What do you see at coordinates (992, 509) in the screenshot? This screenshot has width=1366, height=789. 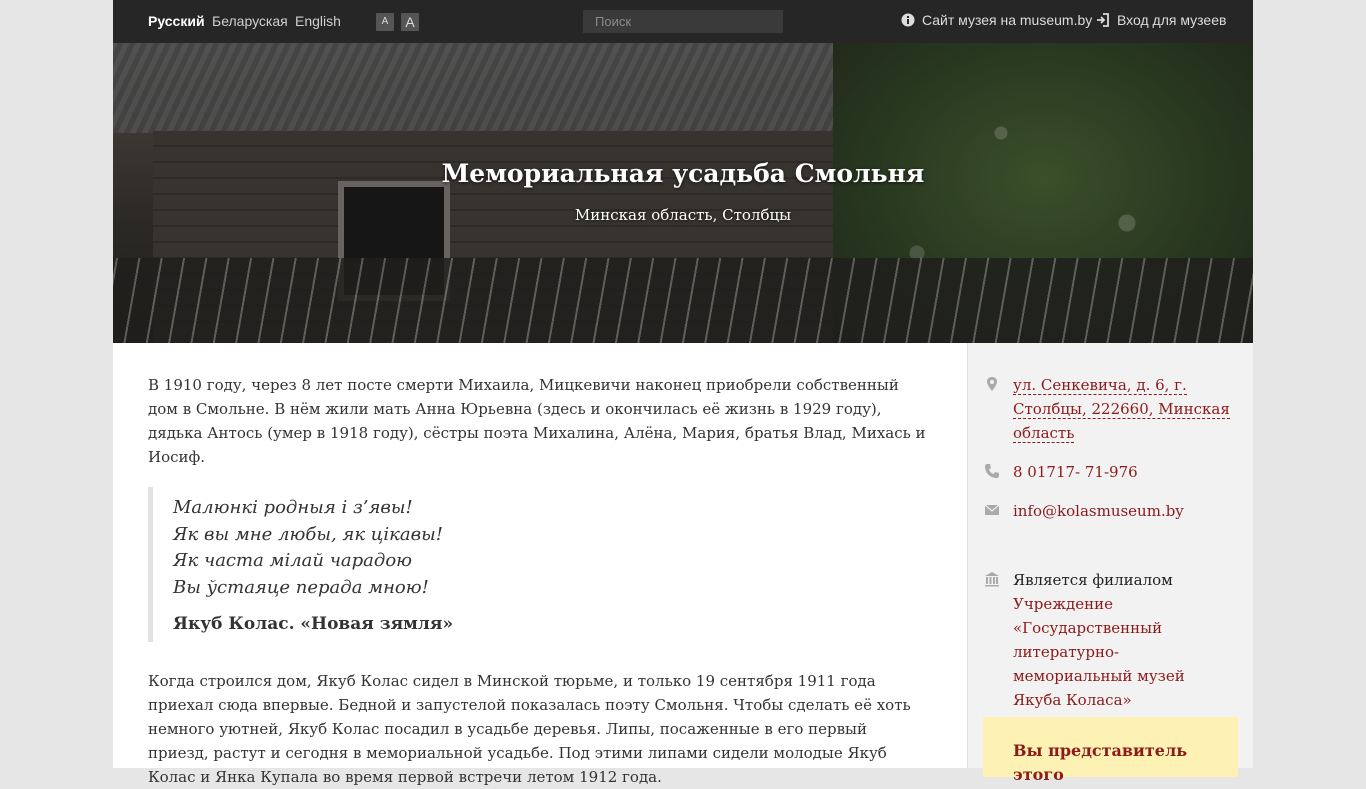 I see `mail-icon` at bounding box center [992, 509].